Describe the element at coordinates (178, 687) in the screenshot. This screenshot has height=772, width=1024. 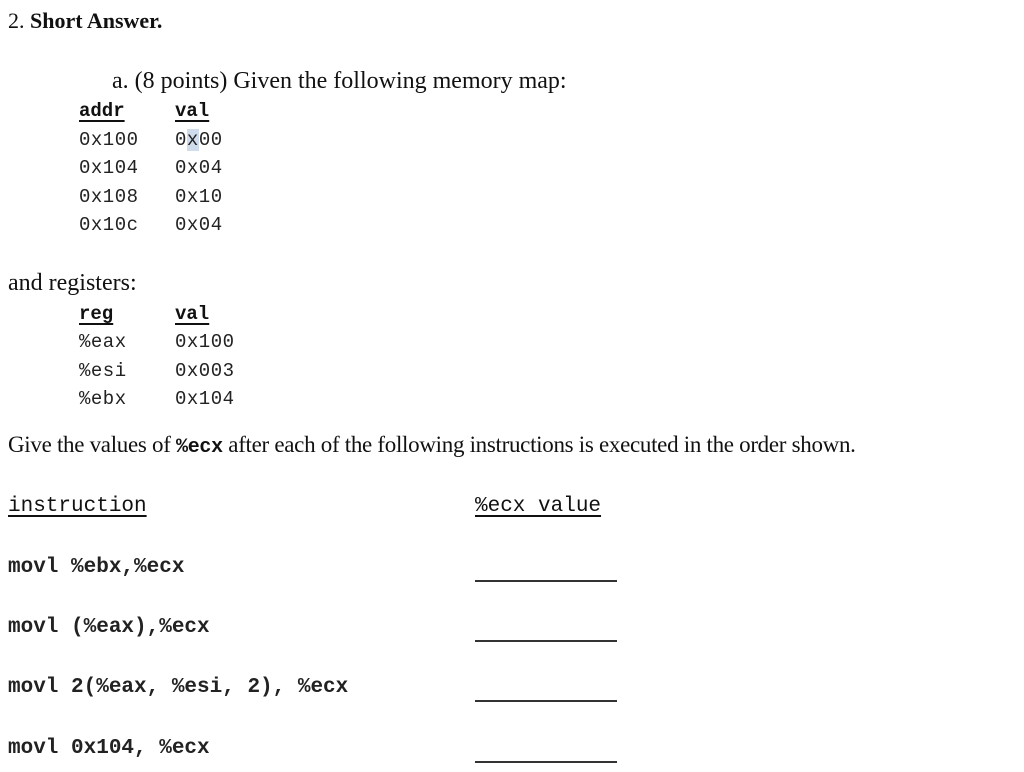
I see `instruction-text: movl 2(%eax, %esi, 2), %ecx` at that location.